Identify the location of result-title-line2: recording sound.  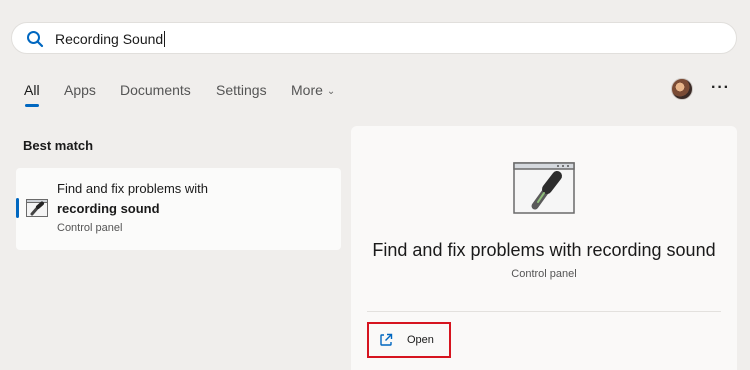
(108, 208).